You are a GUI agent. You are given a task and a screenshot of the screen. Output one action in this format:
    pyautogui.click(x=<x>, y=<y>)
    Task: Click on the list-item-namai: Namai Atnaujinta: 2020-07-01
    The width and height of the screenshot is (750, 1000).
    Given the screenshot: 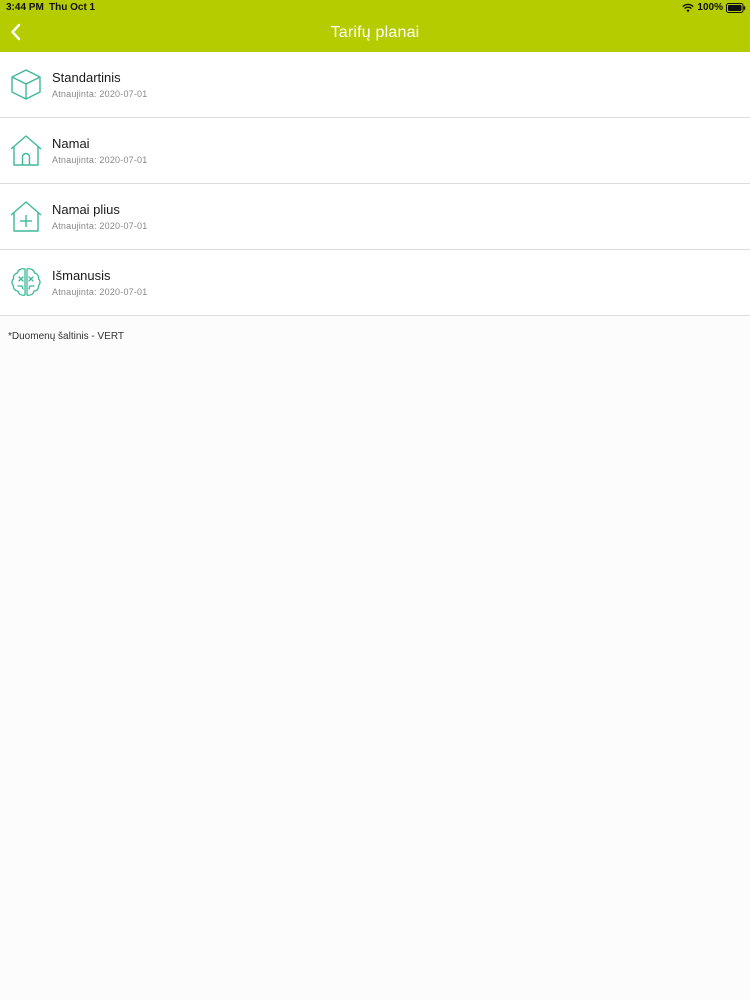 What is the action you would take?
    pyautogui.click(x=375, y=151)
    